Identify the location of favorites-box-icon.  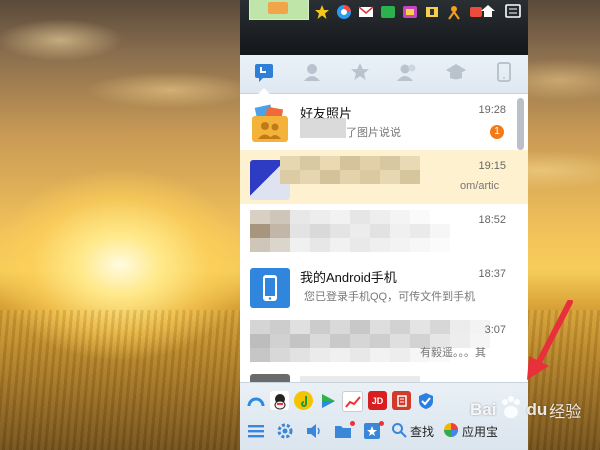
(373, 431).